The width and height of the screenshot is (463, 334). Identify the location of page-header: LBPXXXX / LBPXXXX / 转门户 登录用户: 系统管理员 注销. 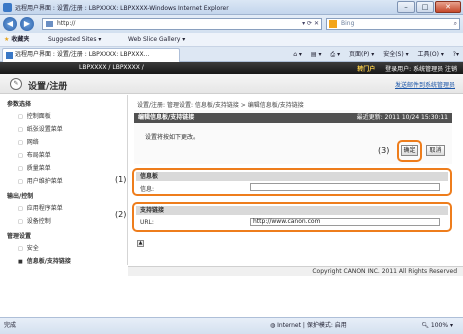
(231, 68).